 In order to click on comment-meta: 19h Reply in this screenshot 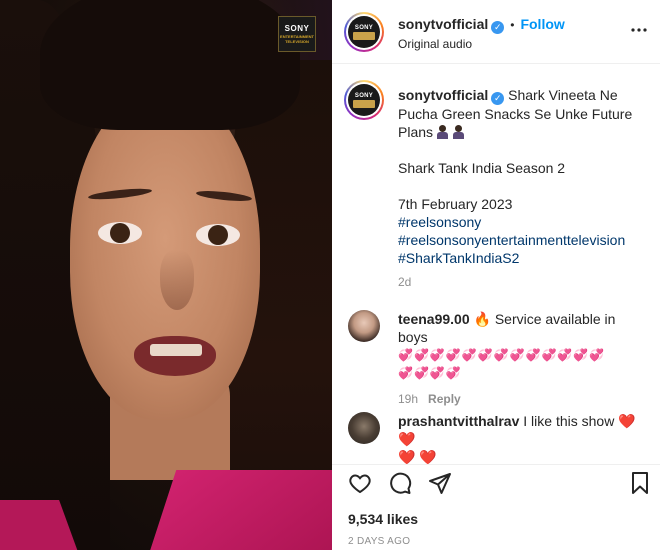, I will do `click(523, 399)`.